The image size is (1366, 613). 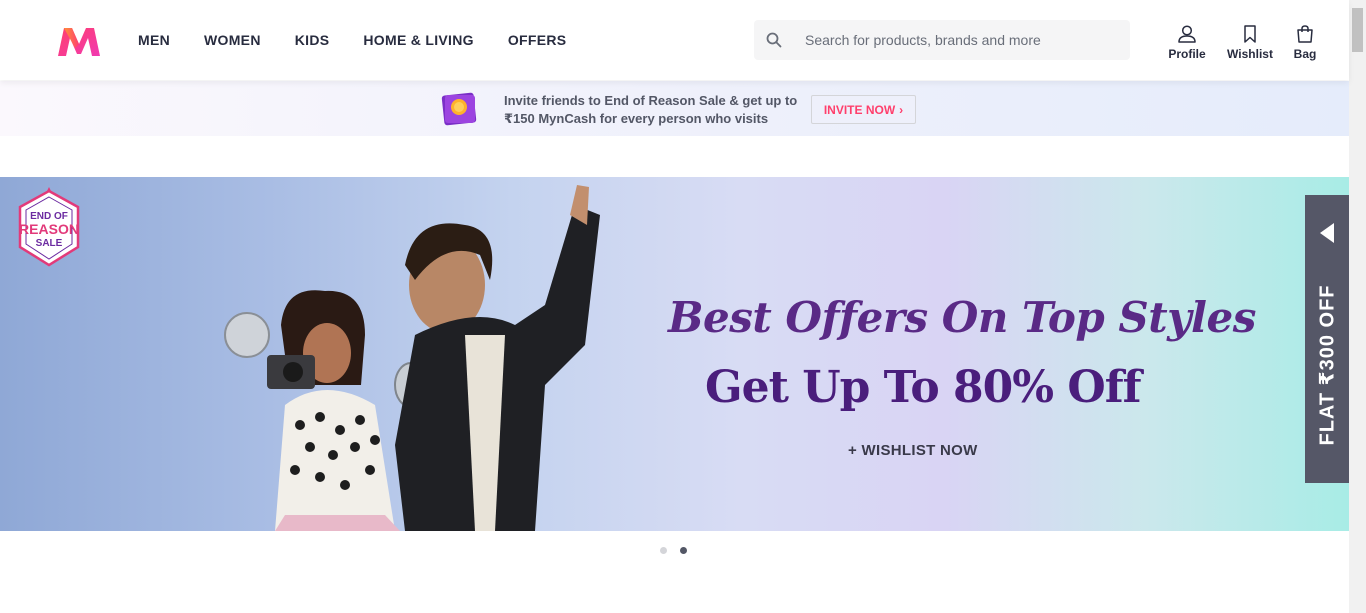 I want to click on carousel-dots, so click(x=680, y=550).